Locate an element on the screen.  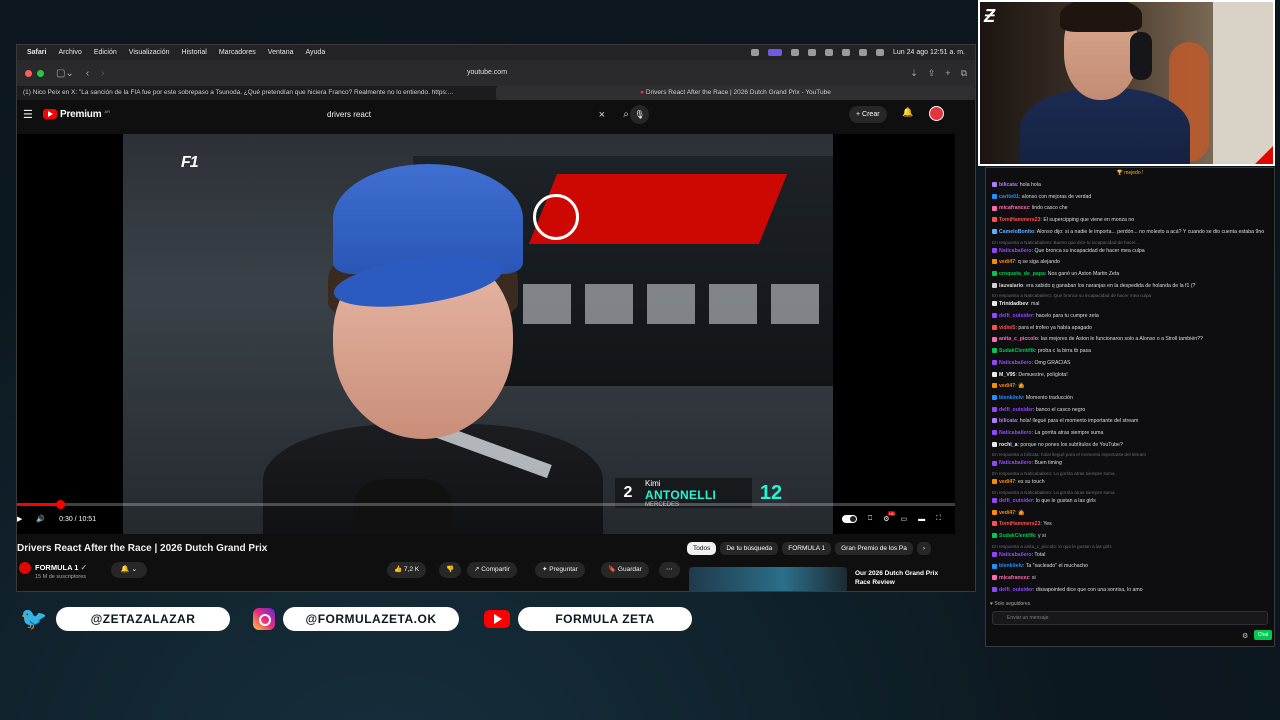
ask-button: ✦ Preguntar is located at coordinates (560, 570).